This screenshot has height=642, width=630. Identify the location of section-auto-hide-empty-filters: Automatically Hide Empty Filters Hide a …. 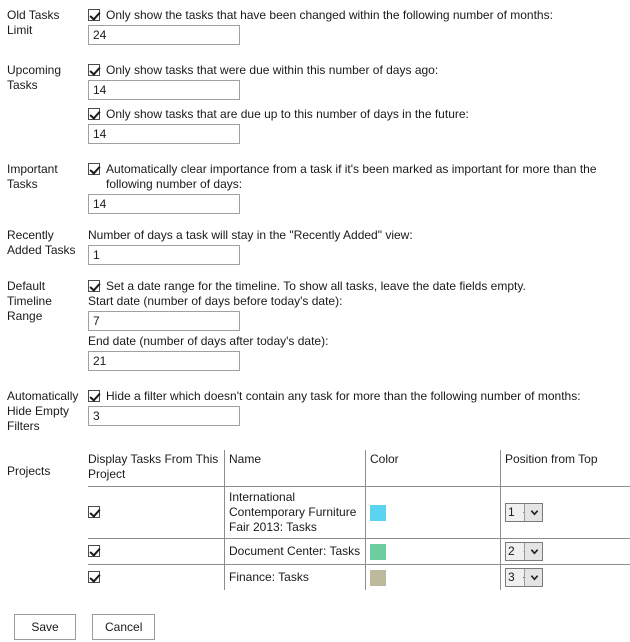
(315, 411).